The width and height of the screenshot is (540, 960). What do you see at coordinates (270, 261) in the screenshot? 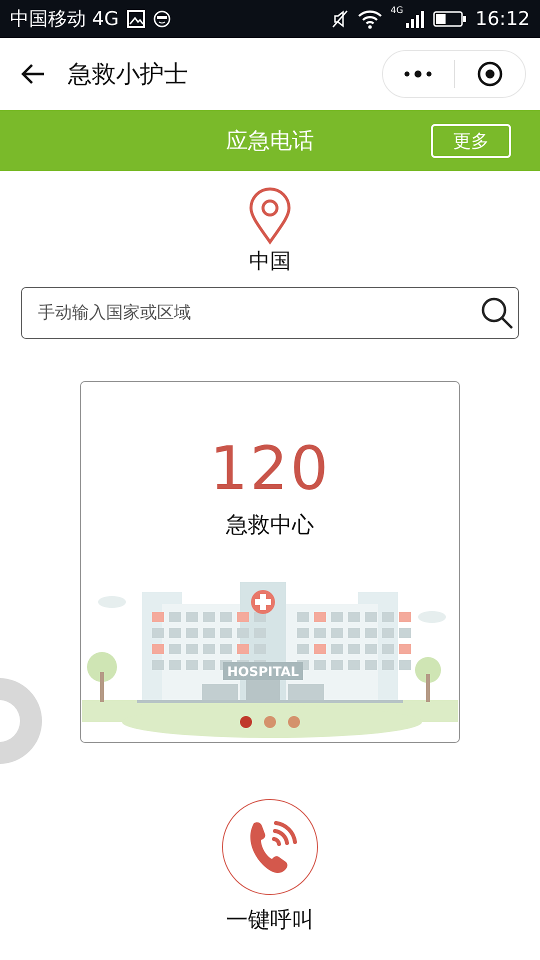
I see `location-name: 中国` at bounding box center [270, 261].